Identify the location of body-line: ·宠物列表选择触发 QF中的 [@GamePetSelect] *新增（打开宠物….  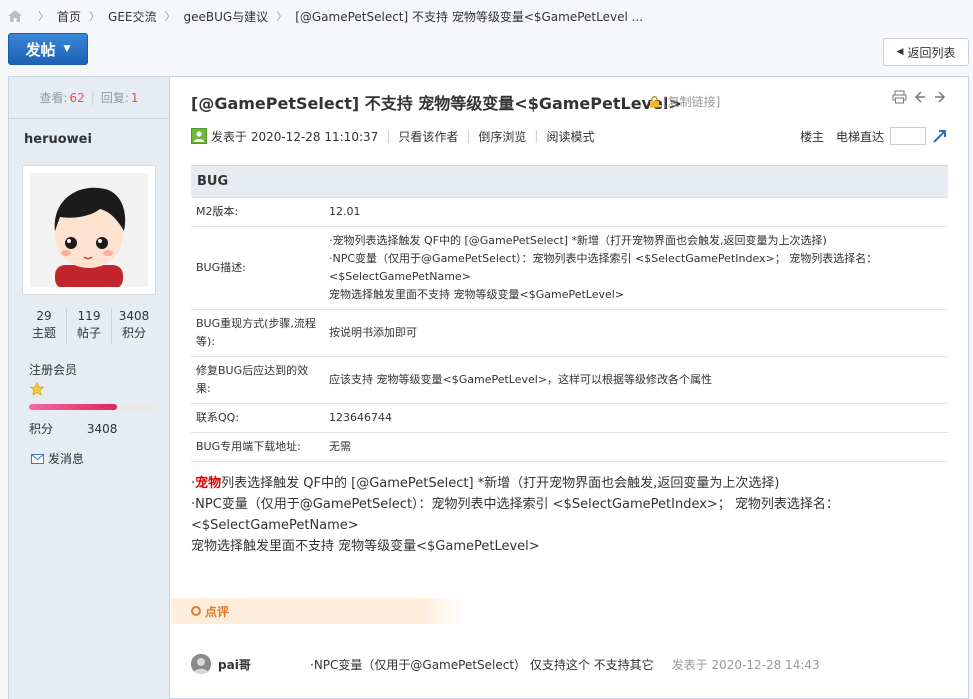
(569, 483).